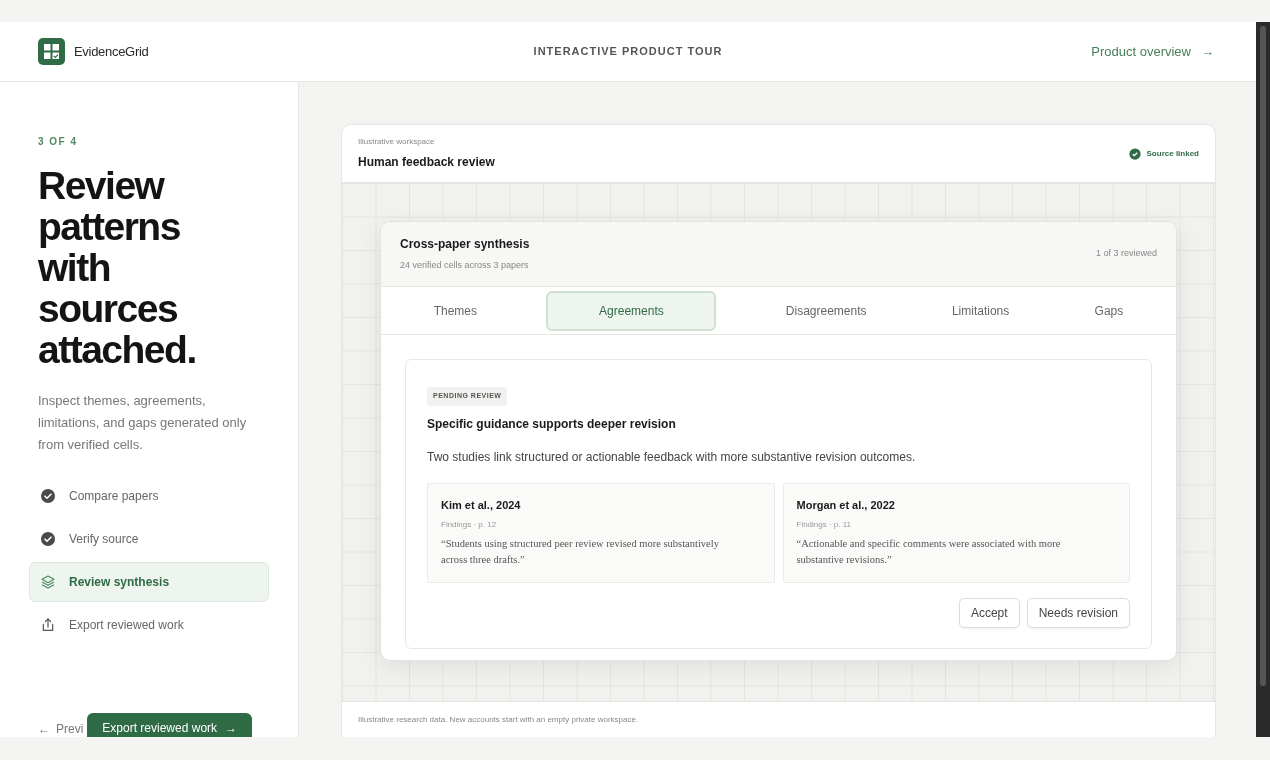 The height and width of the screenshot is (760, 1270). What do you see at coordinates (580, 552) in the screenshot?
I see `source-quote: “Students using structured peer review revised more substantively across three drafts.”` at bounding box center [580, 552].